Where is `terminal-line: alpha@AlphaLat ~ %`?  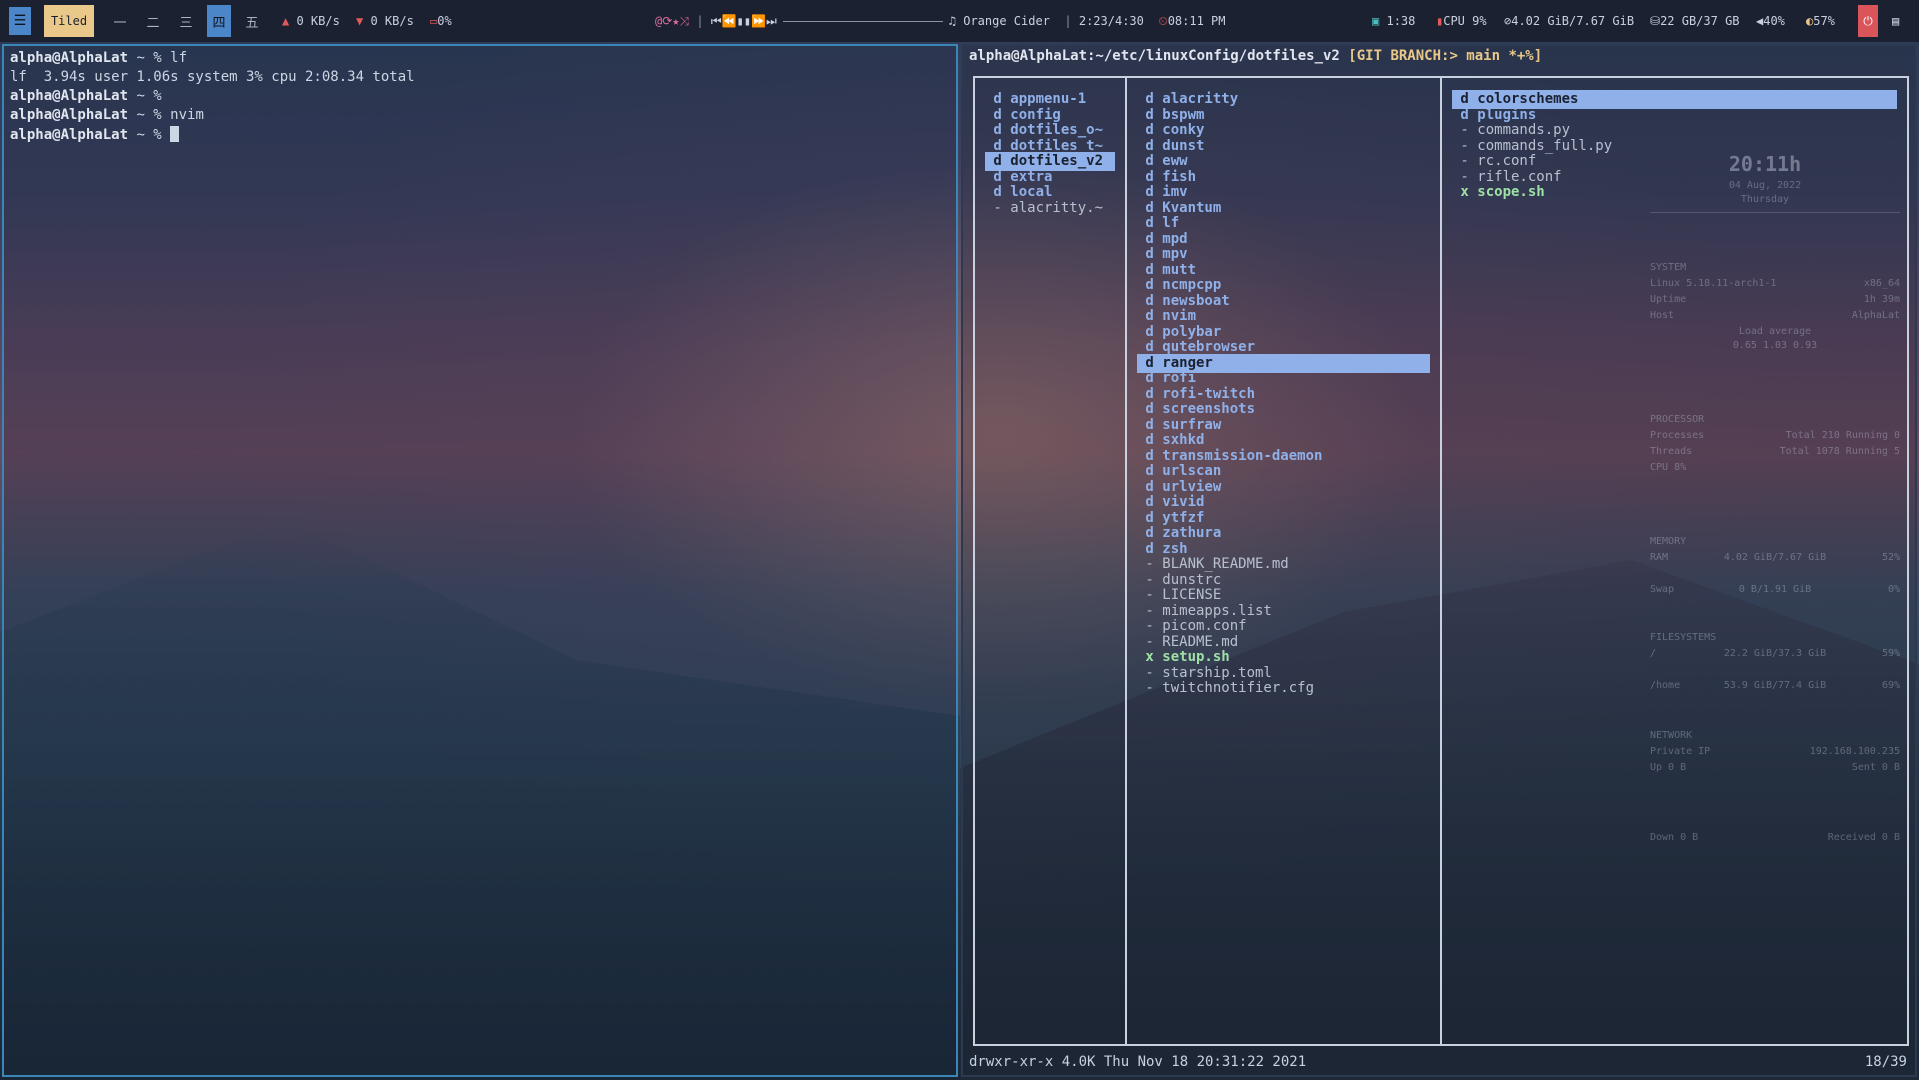 terminal-line: alpha@AlphaLat ~ % is located at coordinates (86, 96).